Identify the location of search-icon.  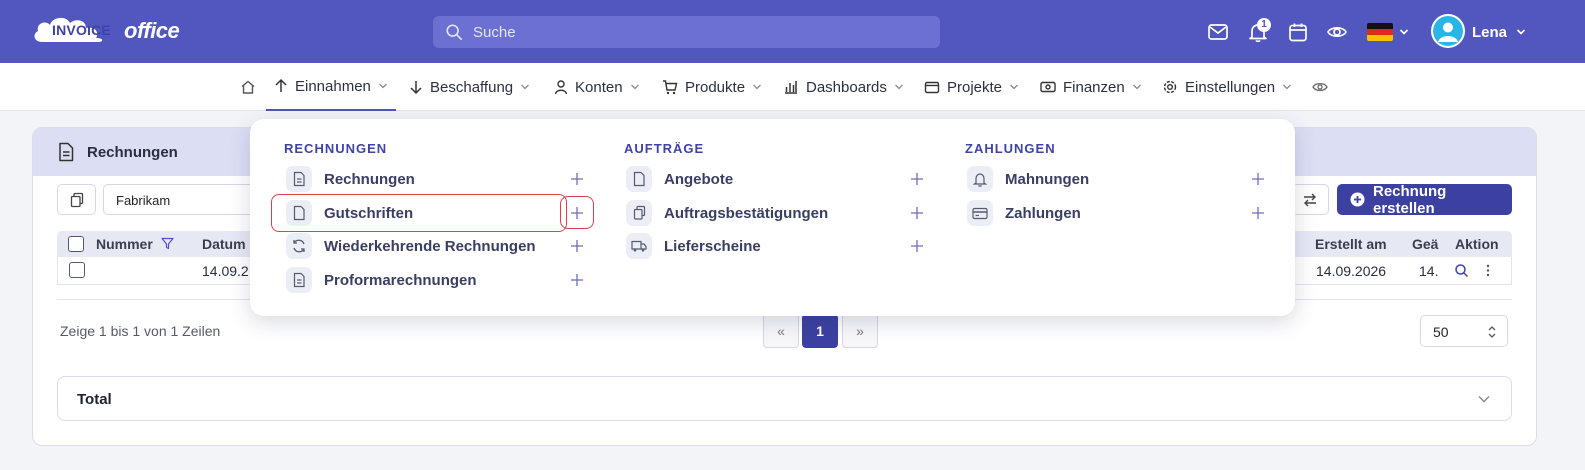
(1461, 270).